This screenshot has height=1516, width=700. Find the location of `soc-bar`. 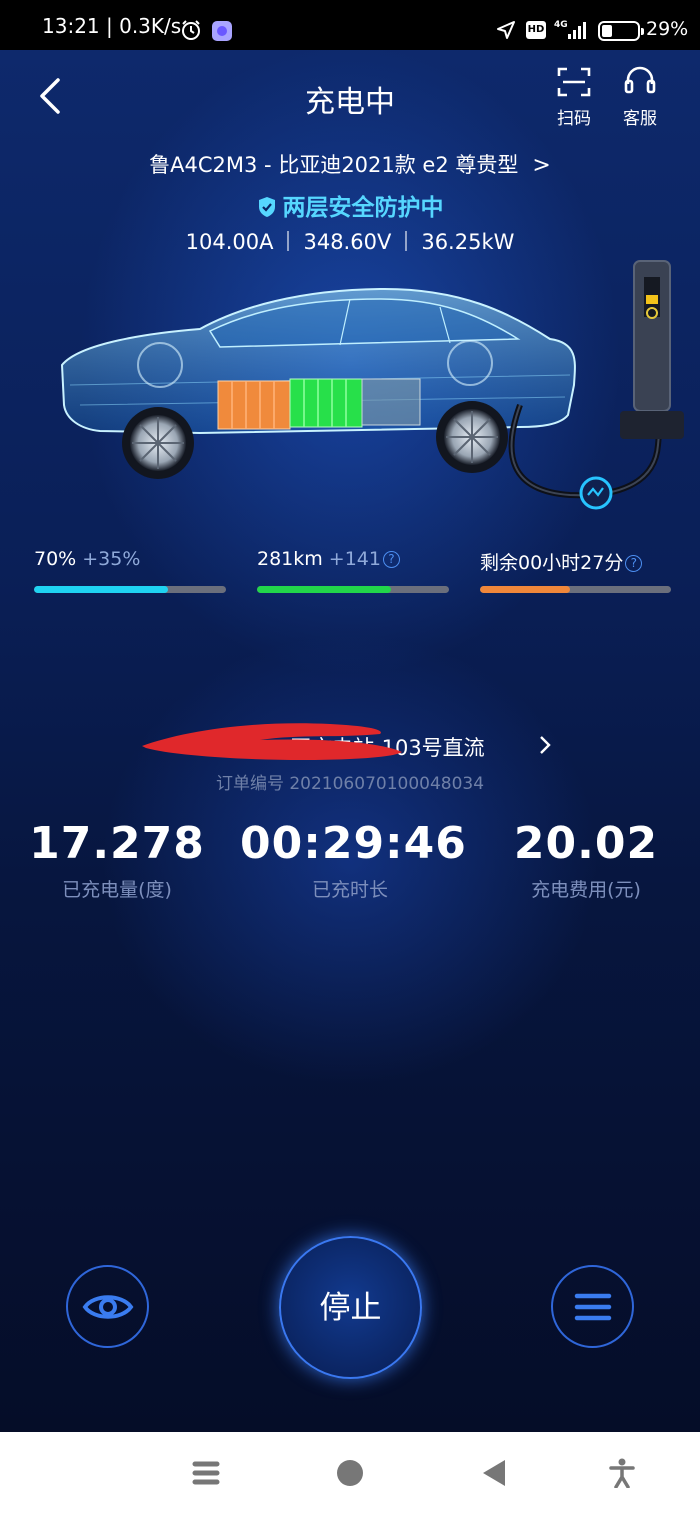

soc-bar is located at coordinates (130, 589).